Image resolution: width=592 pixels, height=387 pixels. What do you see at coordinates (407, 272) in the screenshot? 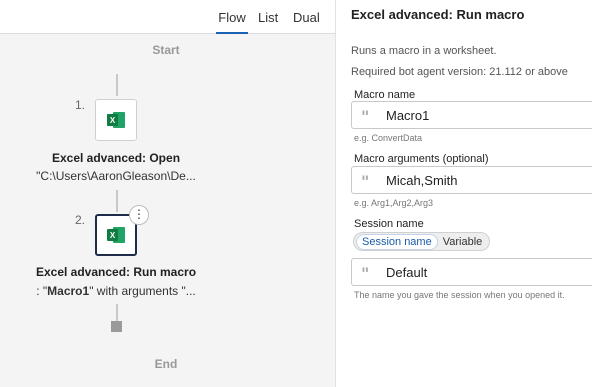
I see `session-name-value: Default` at bounding box center [407, 272].